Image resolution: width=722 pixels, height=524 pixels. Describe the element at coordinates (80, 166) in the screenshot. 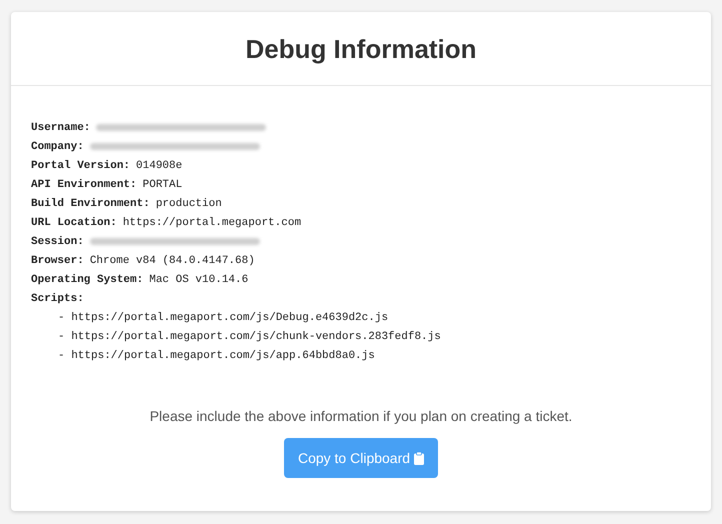

I see `field-label: Portal Version:` at that location.